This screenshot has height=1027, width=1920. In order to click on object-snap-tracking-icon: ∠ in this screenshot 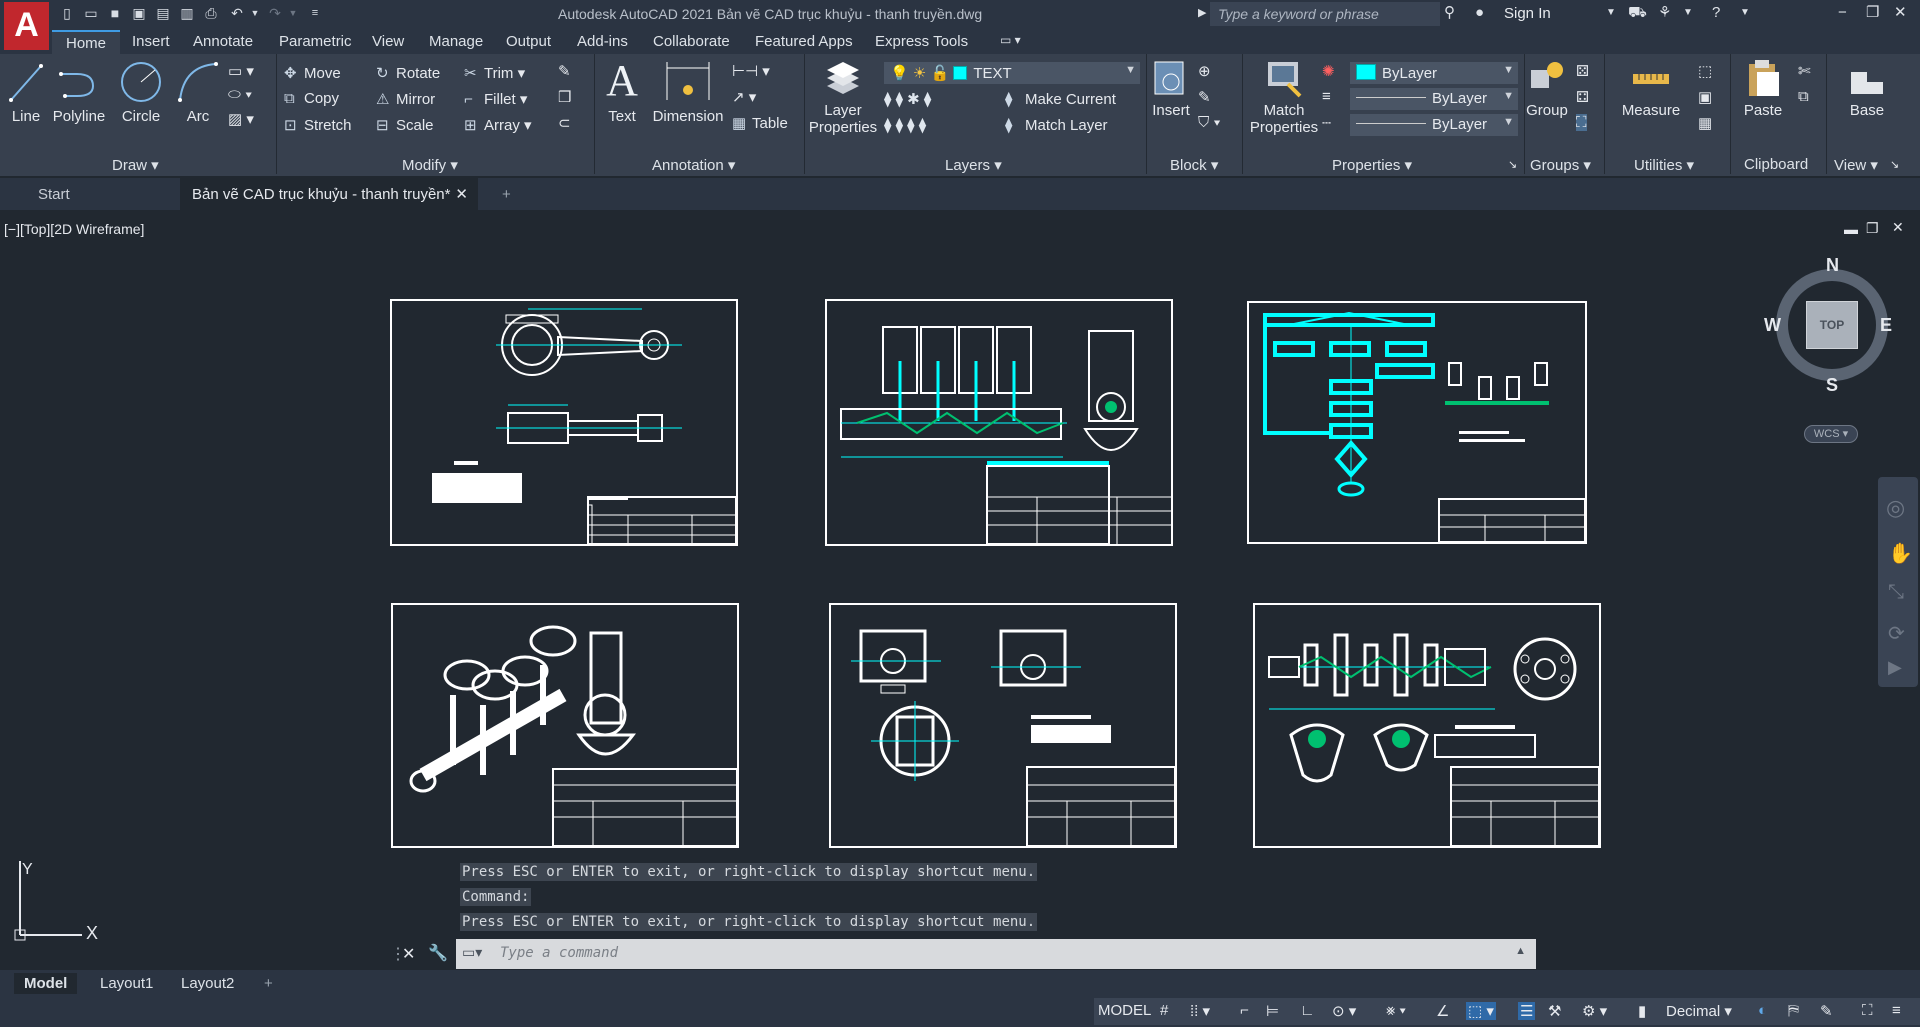, I will do `click(1442, 1011)`.